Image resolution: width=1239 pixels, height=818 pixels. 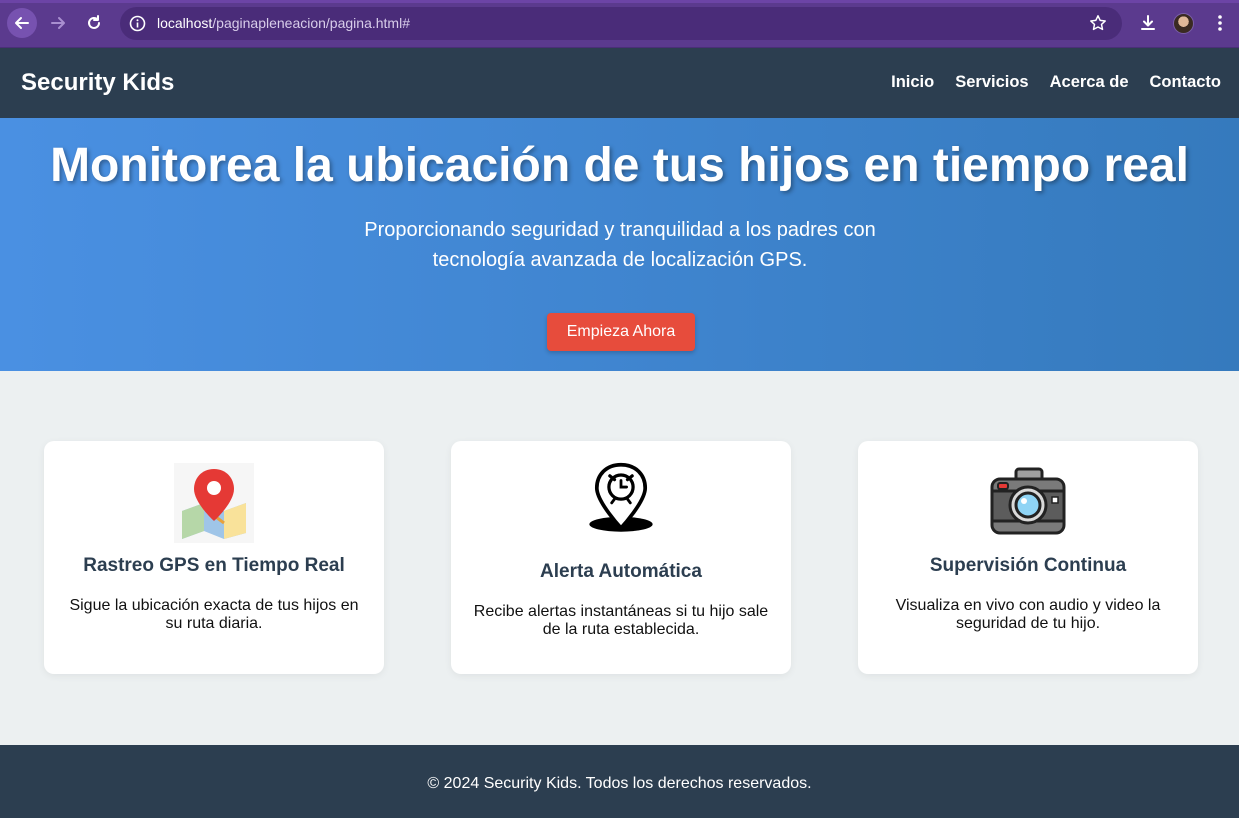 What do you see at coordinates (621, 501) in the screenshot?
I see `alarm-pin-icon` at bounding box center [621, 501].